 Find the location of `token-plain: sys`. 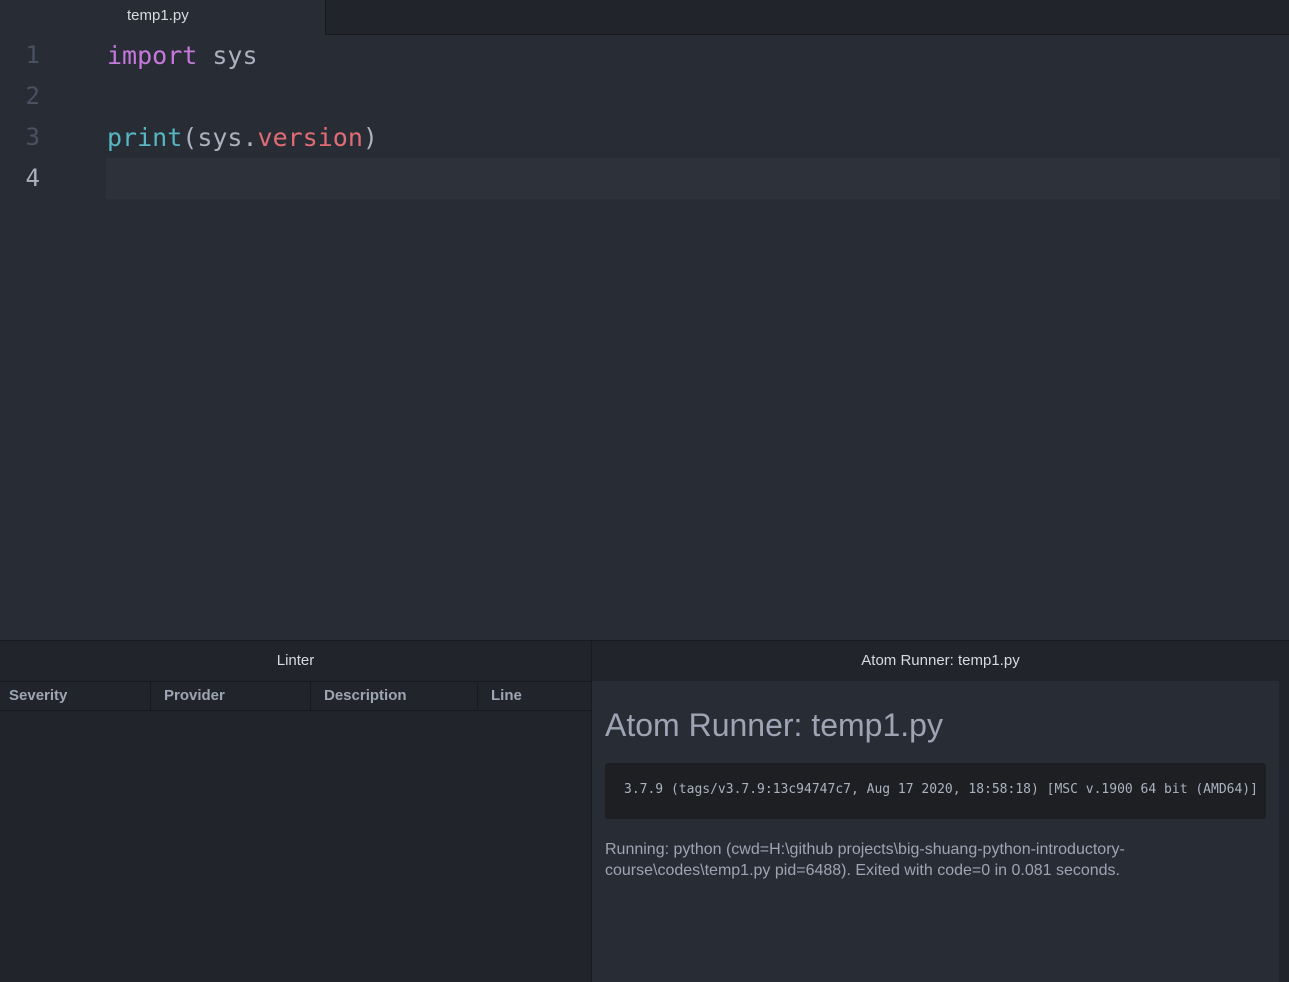

token-plain: sys is located at coordinates (227, 55).